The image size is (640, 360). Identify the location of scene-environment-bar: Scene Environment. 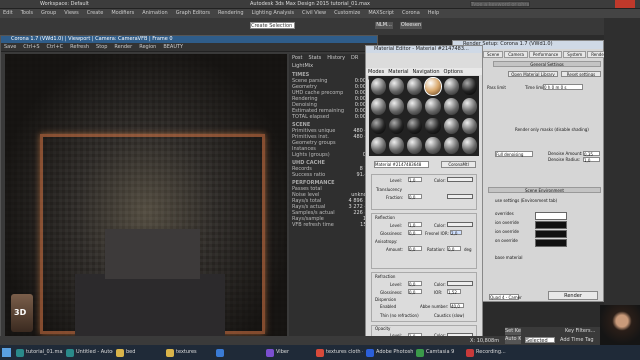
(544, 190).